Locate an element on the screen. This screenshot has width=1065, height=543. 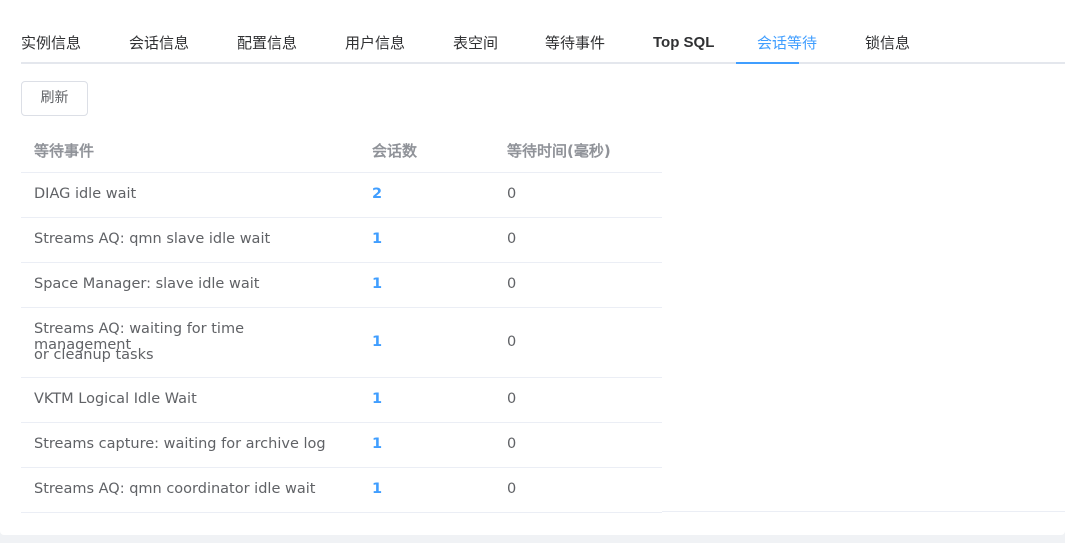
tab-user-info: 用户信息 is located at coordinates (375, 44).